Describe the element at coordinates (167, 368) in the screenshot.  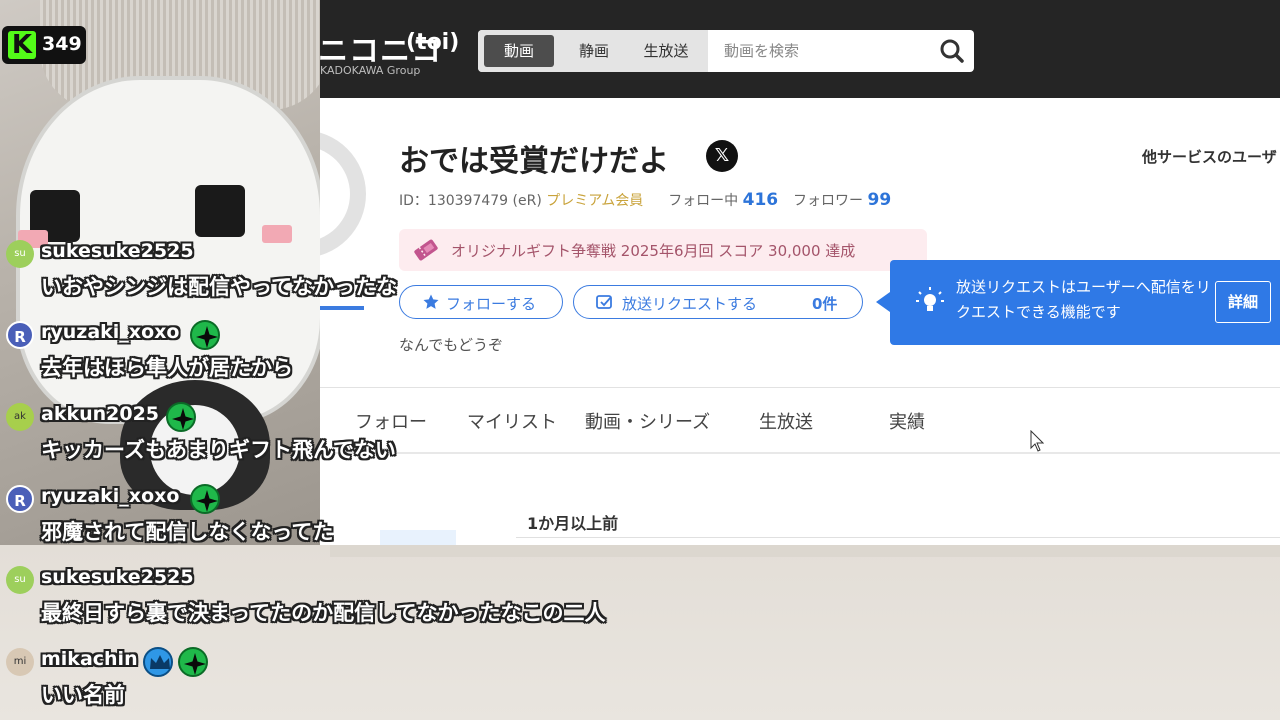
I see `chat-text: 去年はほら隼人が居たから` at that location.